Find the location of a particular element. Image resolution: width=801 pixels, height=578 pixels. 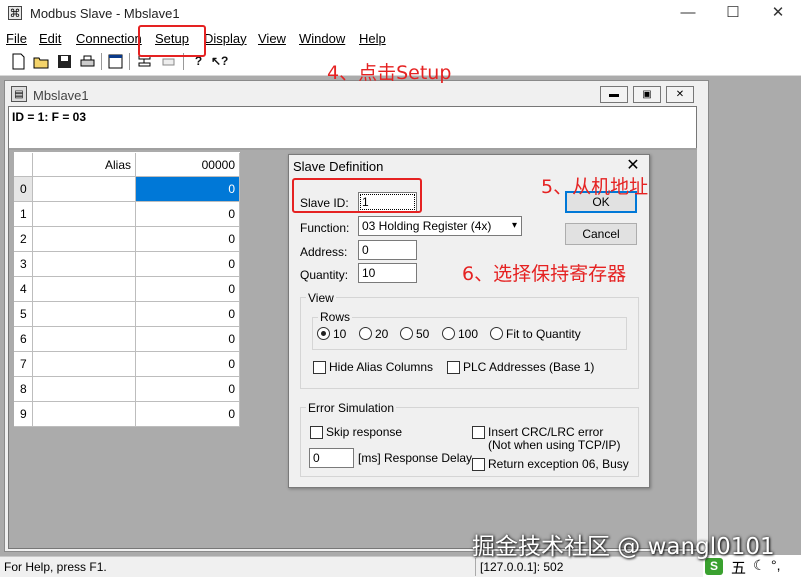

print-icon is located at coordinates (87, 61).